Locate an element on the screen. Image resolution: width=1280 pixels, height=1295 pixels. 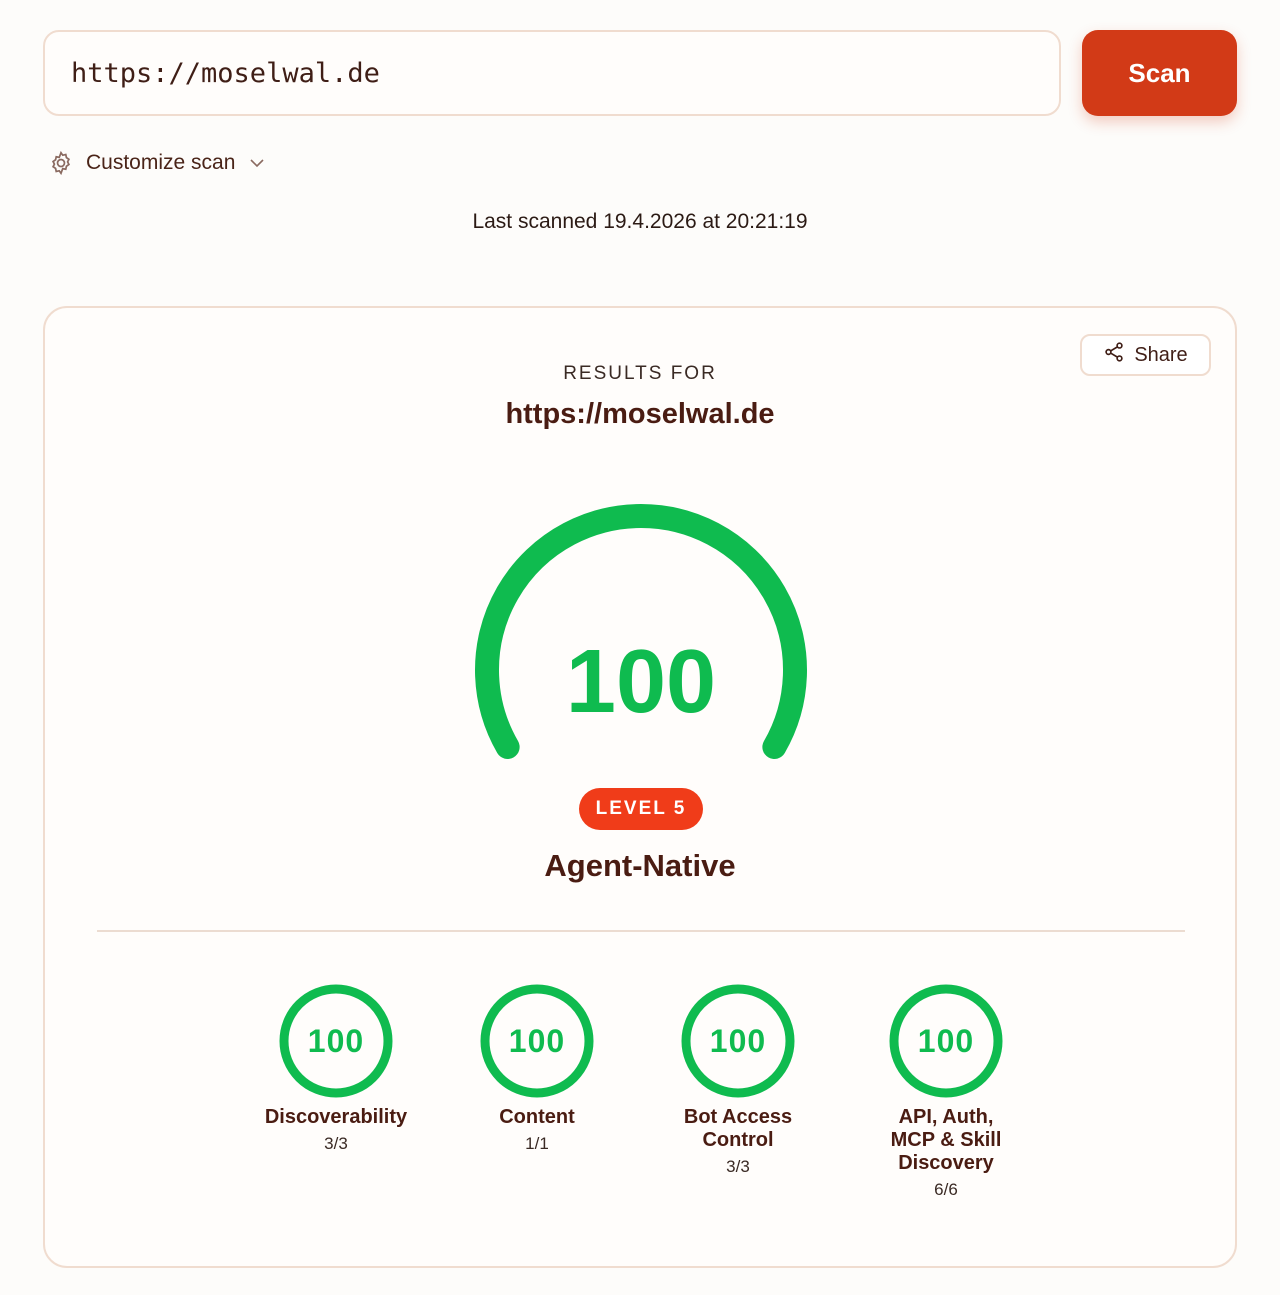
category-label-line: MCP & Skill is located at coordinates (946, 1140).